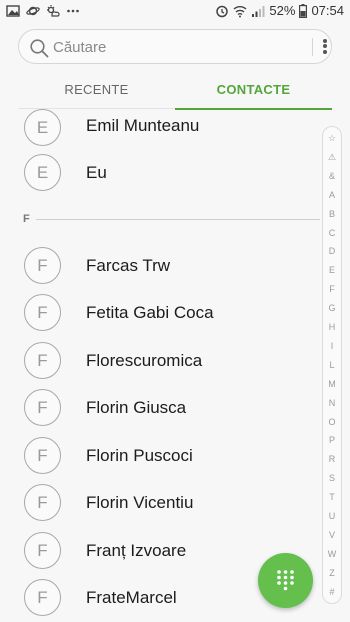 This screenshot has width=350, height=622. I want to click on clock: 07:54, so click(327, 10).